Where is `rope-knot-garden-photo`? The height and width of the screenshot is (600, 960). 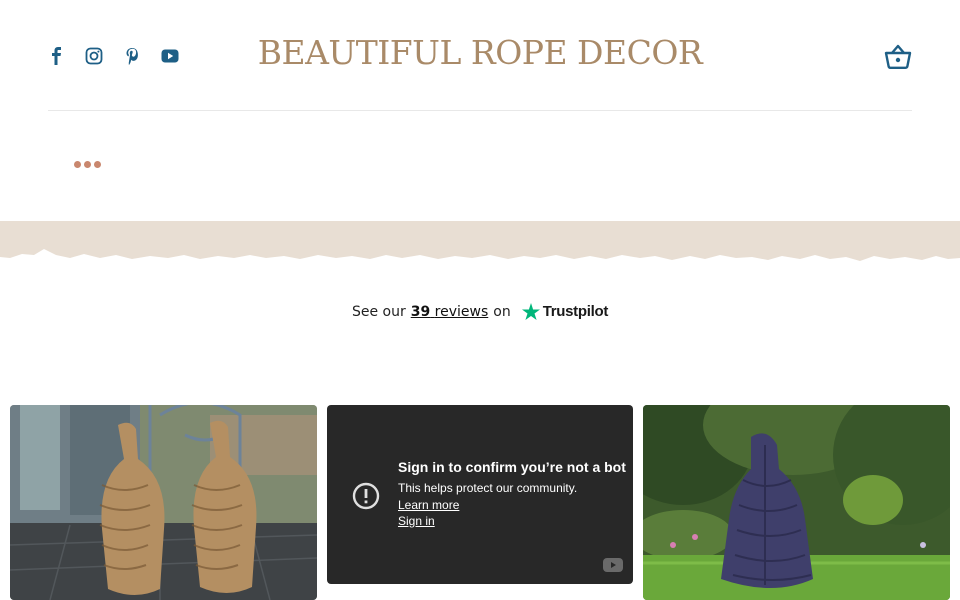
rope-knot-garden-photo is located at coordinates (796, 502).